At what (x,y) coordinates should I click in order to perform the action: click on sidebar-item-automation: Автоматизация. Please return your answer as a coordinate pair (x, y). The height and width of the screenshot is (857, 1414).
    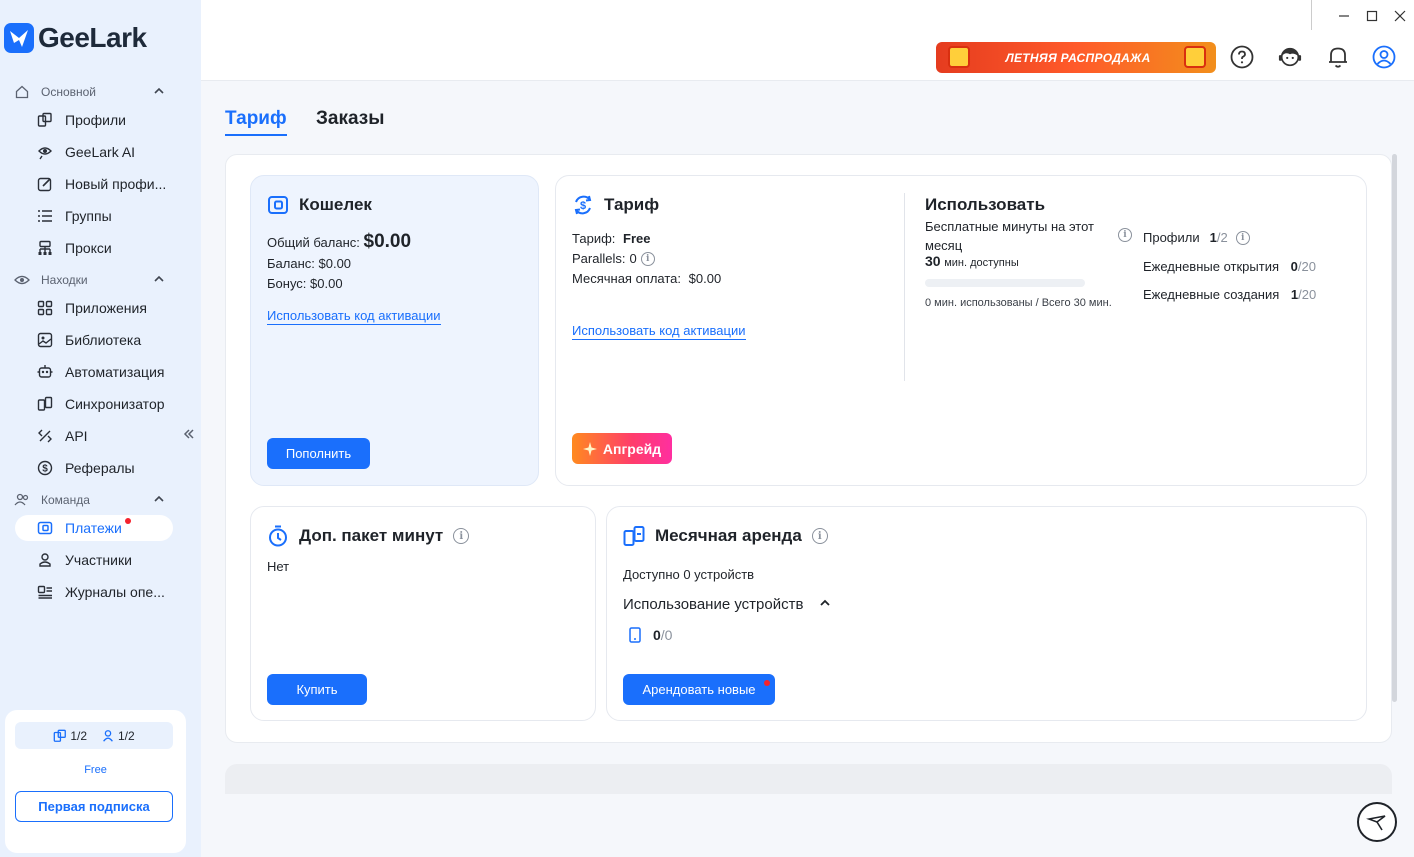
    Looking at the image, I should click on (94, 372).